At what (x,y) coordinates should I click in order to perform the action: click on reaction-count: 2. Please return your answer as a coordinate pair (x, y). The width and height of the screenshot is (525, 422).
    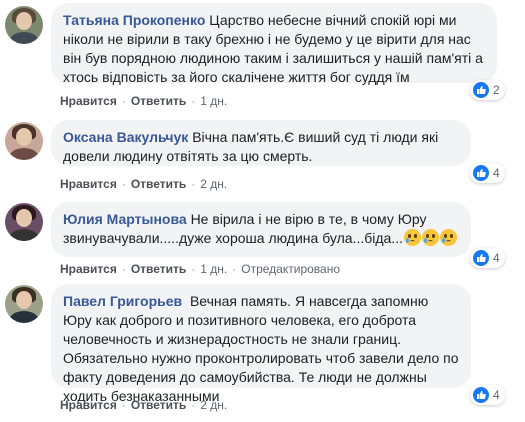
    Looking at the image, I should click on (487, 90).